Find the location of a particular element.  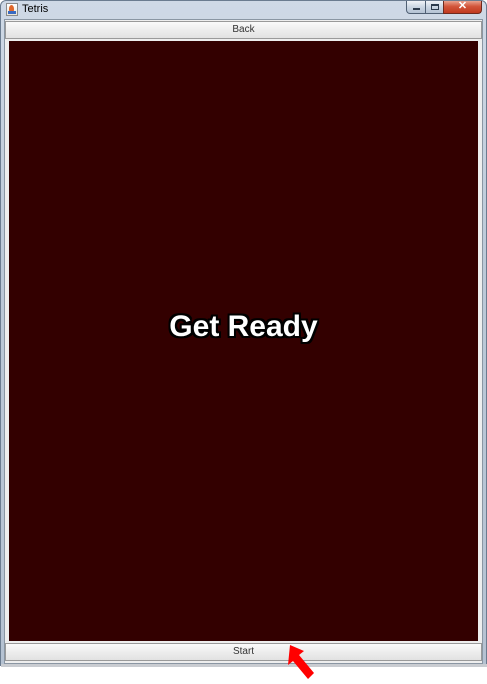

close-button: ✕ is located at coordinates (462, 7).